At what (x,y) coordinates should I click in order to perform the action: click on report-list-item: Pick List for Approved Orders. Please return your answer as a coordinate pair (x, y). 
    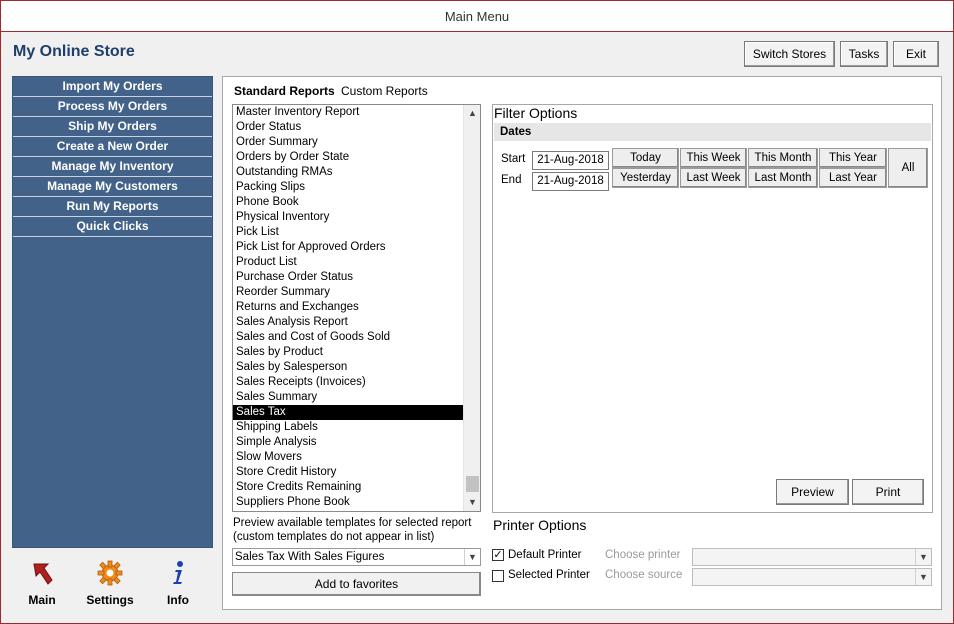
    Looking at the image, I should click on (356, 247).